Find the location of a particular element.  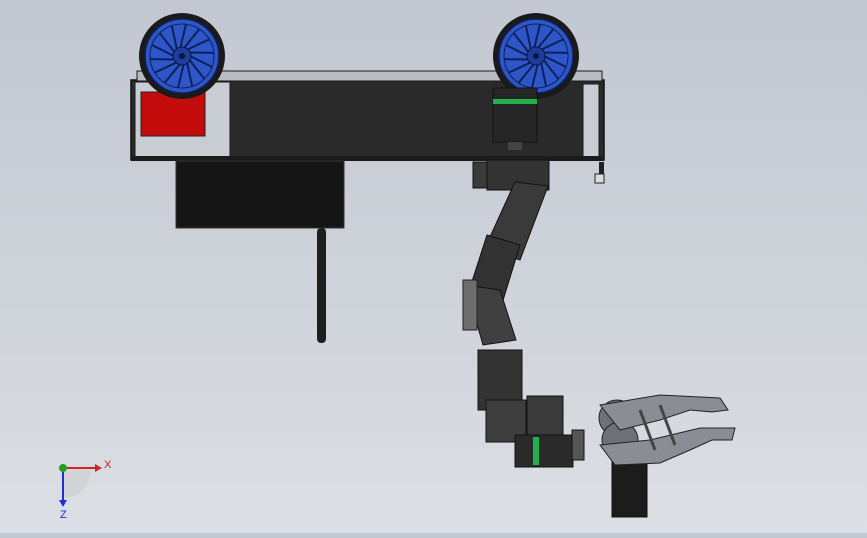

motor-band is located at coordinates (515, 101).